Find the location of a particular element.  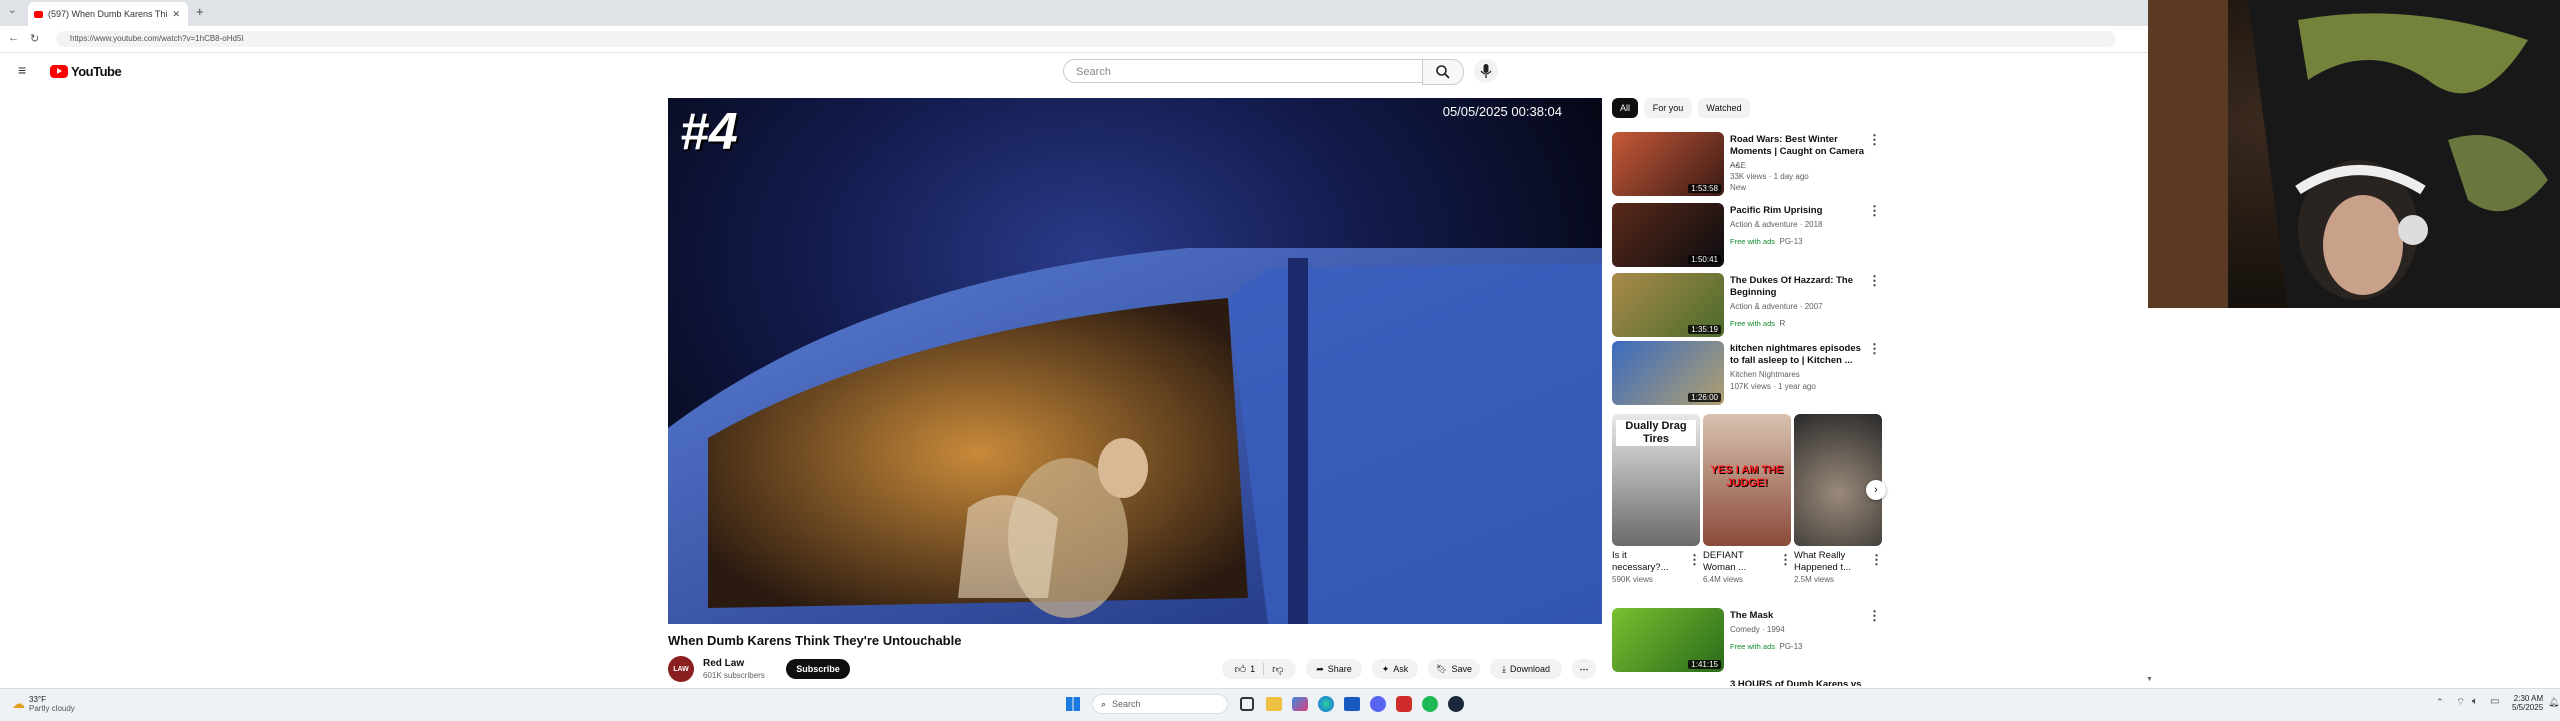

video-overlay-timestamp: 05/05/2025 00:38:04 is located at coordinates (1502, 111).